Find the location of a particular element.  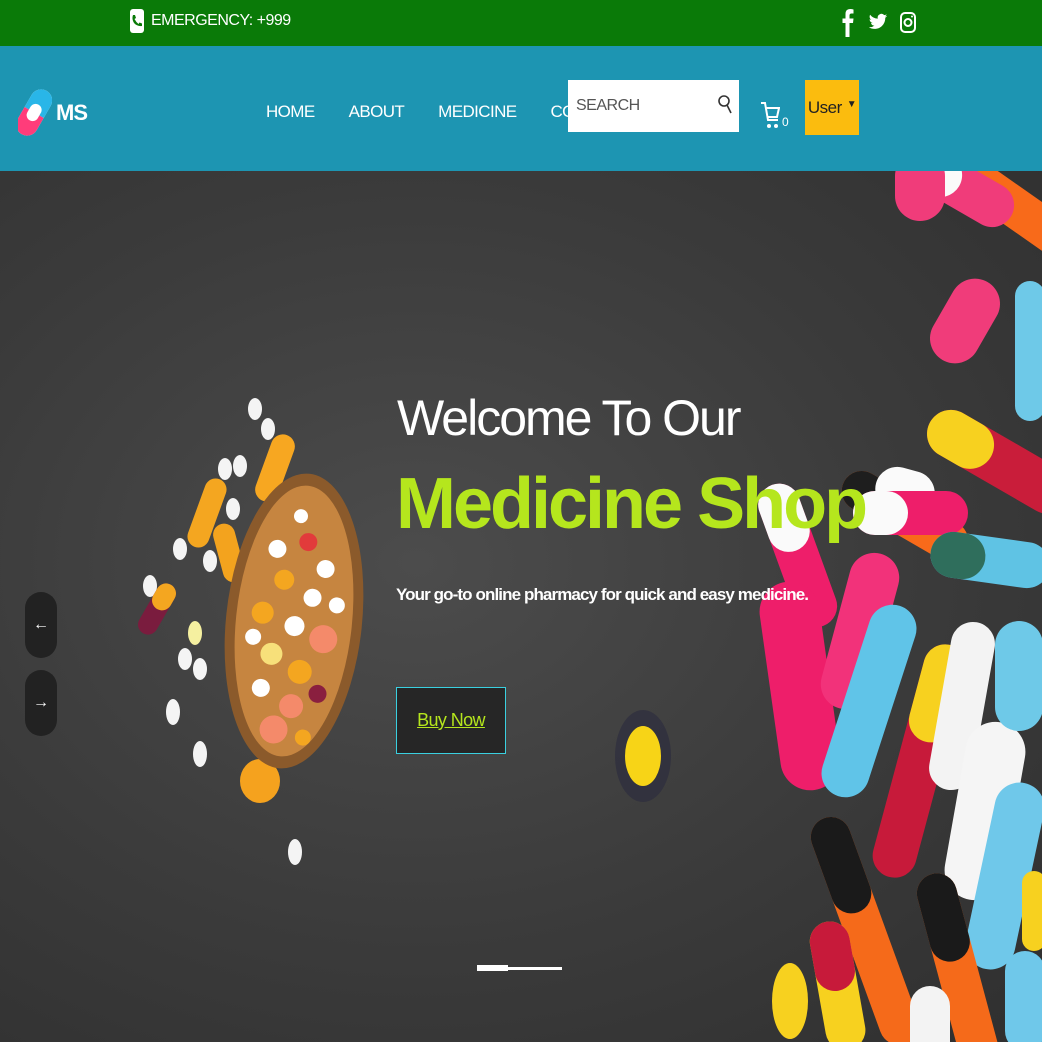

instagram-icon is located at coordinates (908, 22).